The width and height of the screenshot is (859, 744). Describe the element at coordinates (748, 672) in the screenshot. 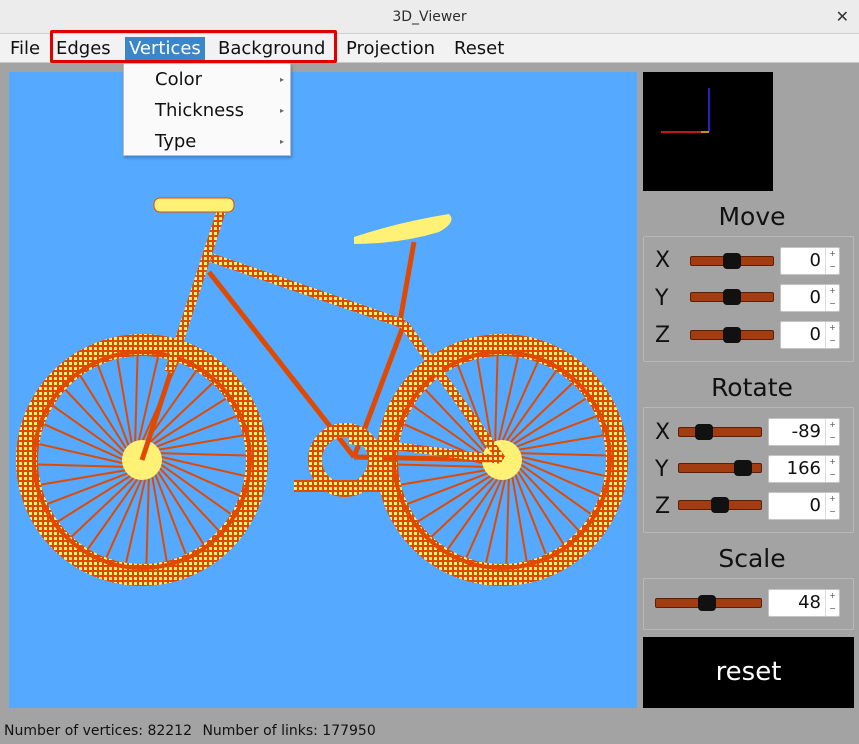

I see `reset-button: reset` at that location.